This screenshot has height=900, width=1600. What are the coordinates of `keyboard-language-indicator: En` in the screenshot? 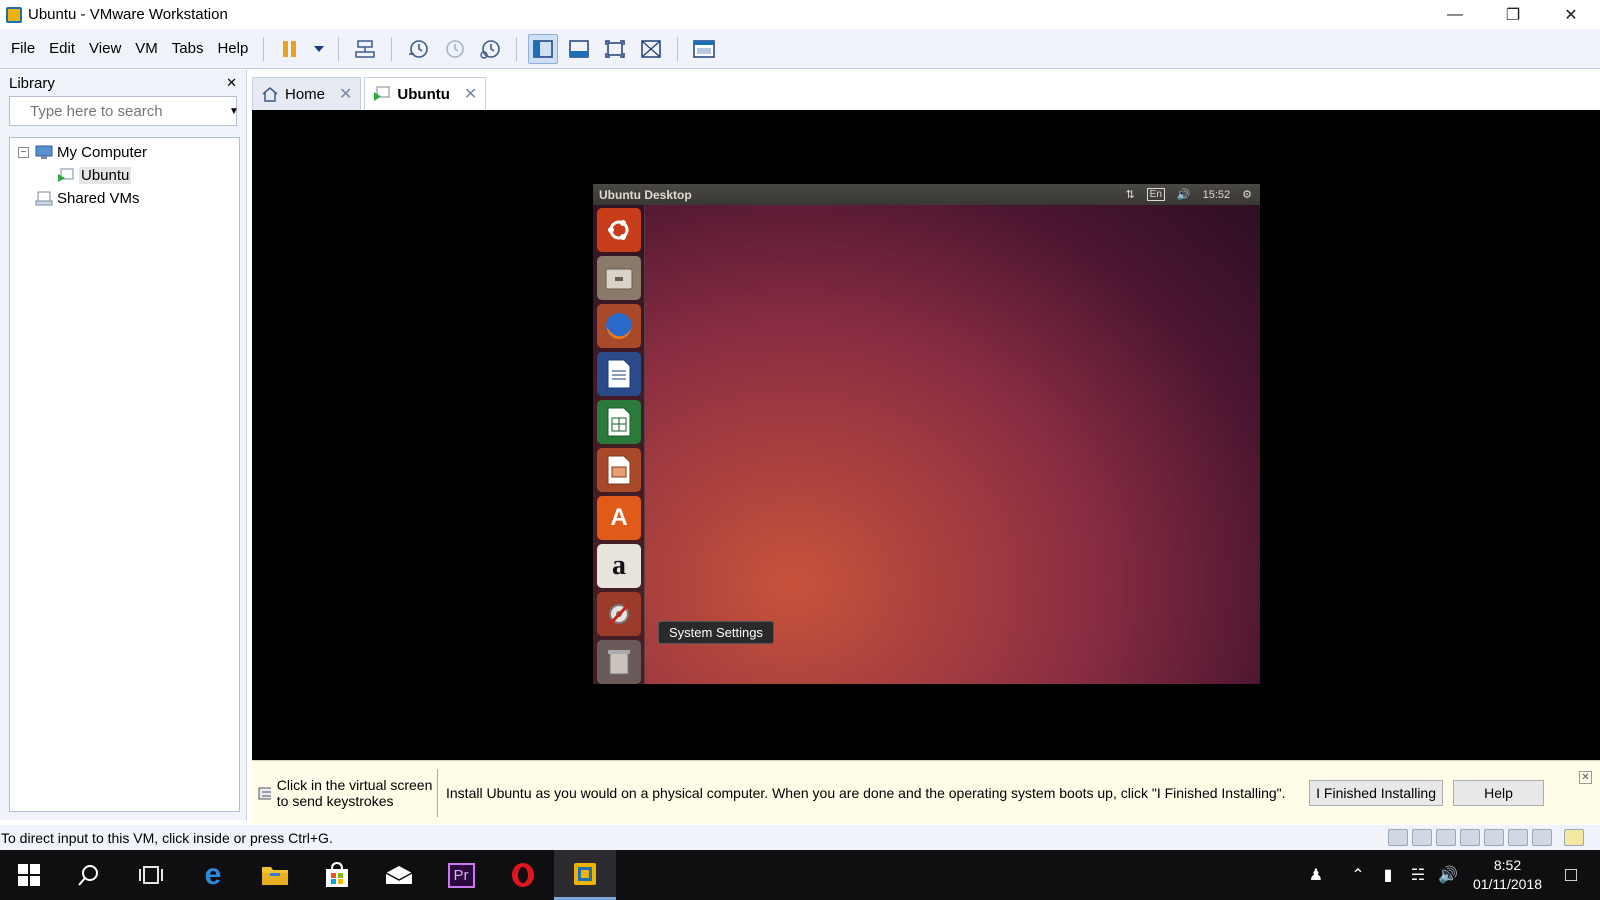 It's located at (1155, 194).